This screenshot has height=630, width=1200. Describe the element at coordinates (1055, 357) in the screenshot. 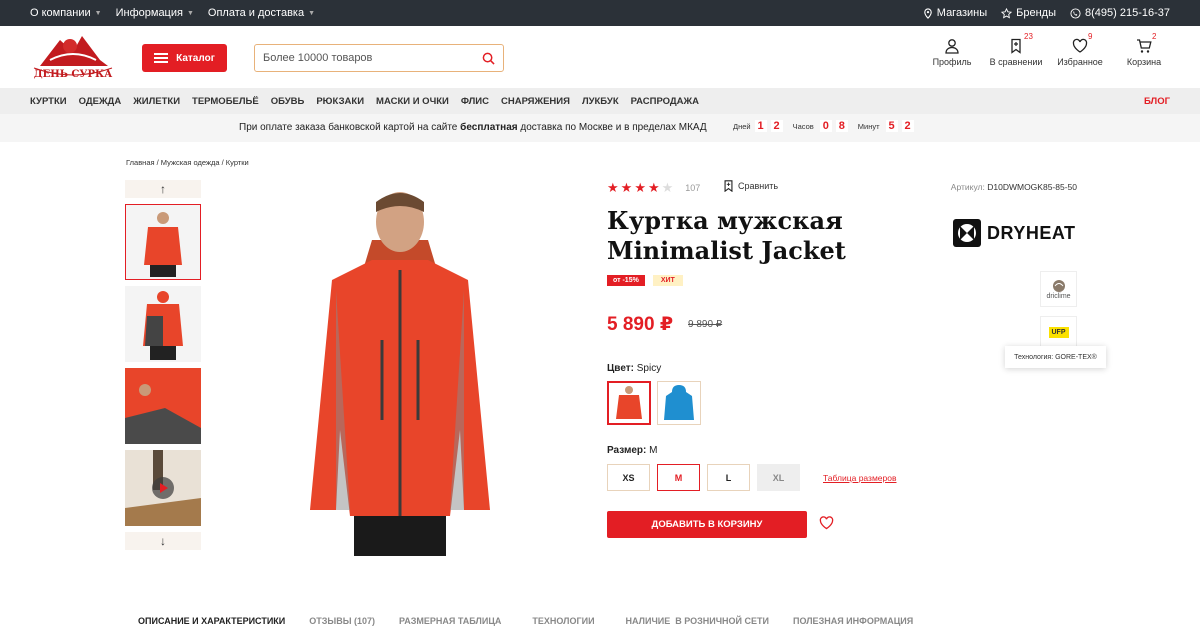

I see `technology-tooltip: Технология: GORE-TEX®` at that location.